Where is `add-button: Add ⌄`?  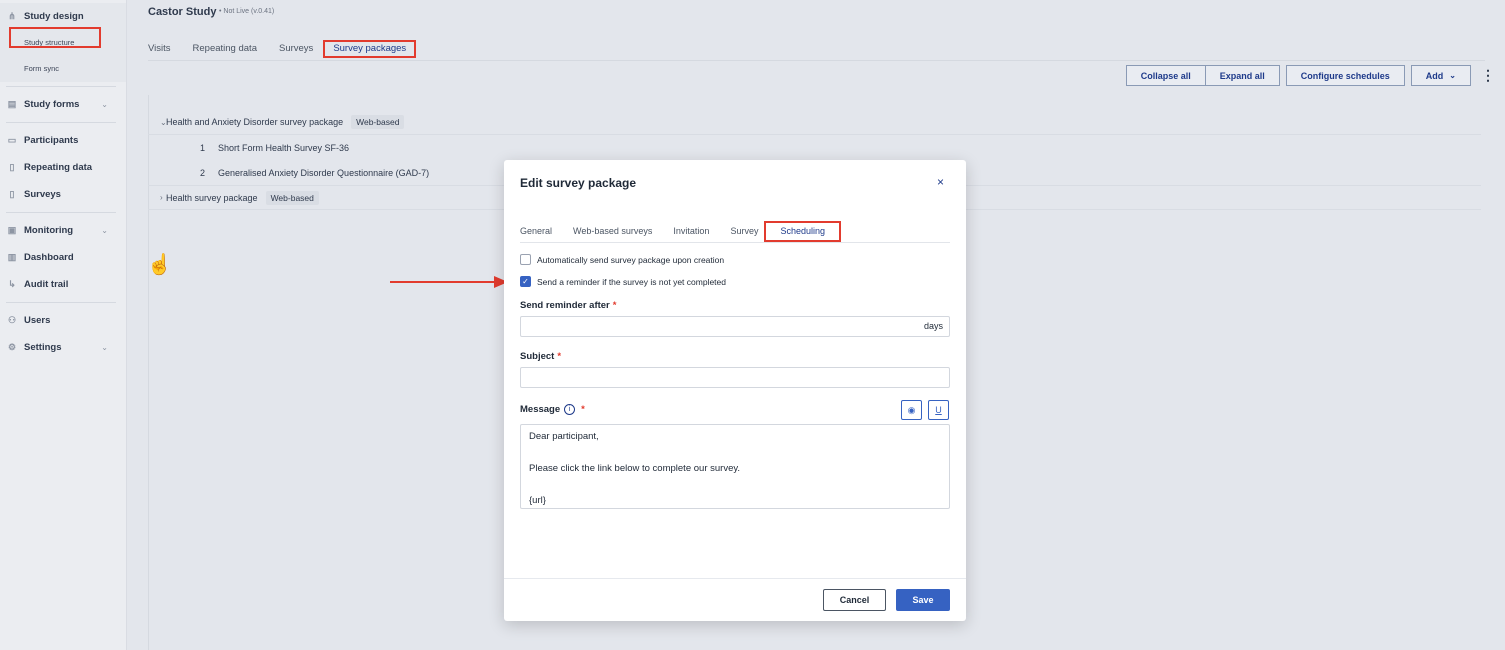 add-button: Add ⌄ is located at coordinates (1440, 75).